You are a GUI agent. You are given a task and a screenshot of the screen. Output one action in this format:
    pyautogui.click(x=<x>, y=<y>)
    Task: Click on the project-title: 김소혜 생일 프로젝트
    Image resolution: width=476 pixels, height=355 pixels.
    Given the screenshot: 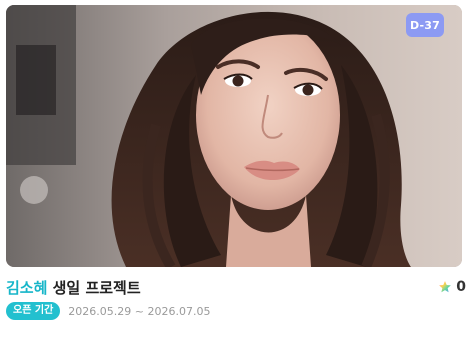 What is the action you would take?
    pyautogui.click(x=73, y=287)
    